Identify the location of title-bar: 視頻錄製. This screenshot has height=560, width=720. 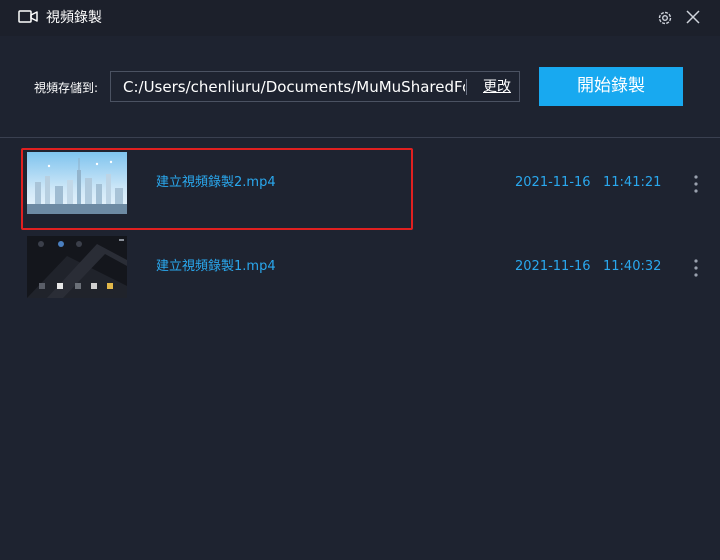
(360, 18).